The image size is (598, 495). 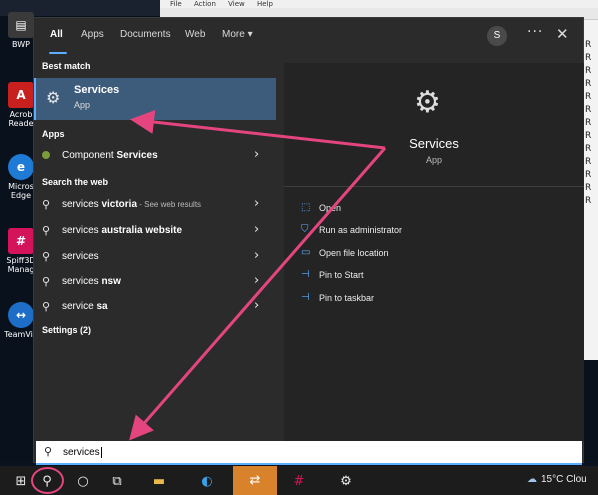 I want to click on action-pin-to-taskbar: ⊣ Pin to taskbar, so click(x=436, y=300).